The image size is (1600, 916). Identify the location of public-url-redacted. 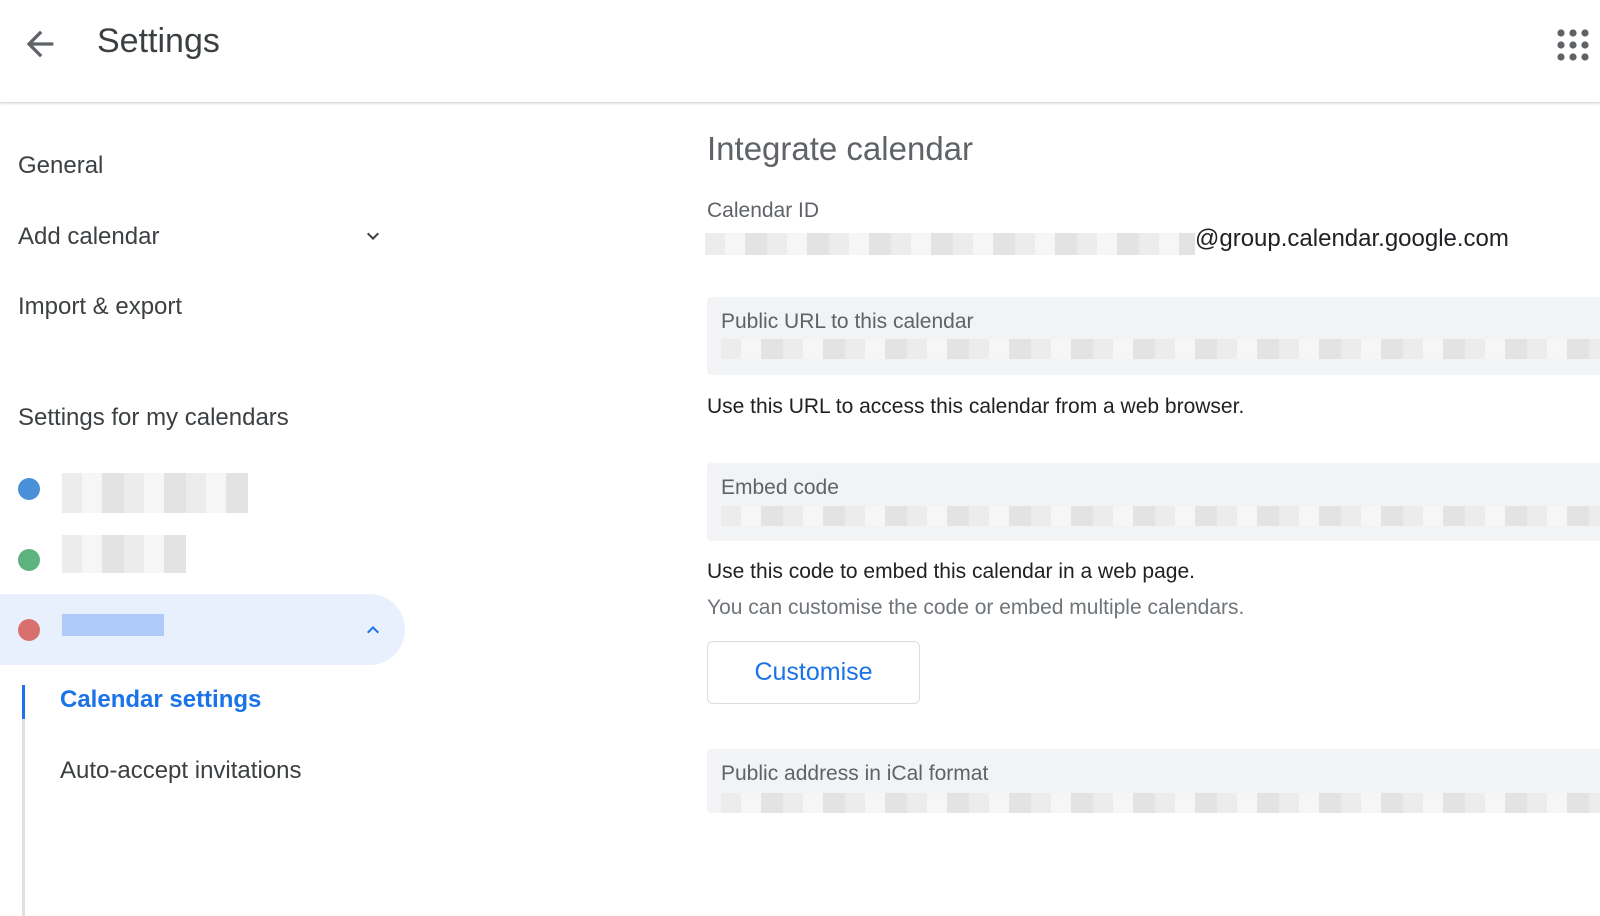
(1160, 349).